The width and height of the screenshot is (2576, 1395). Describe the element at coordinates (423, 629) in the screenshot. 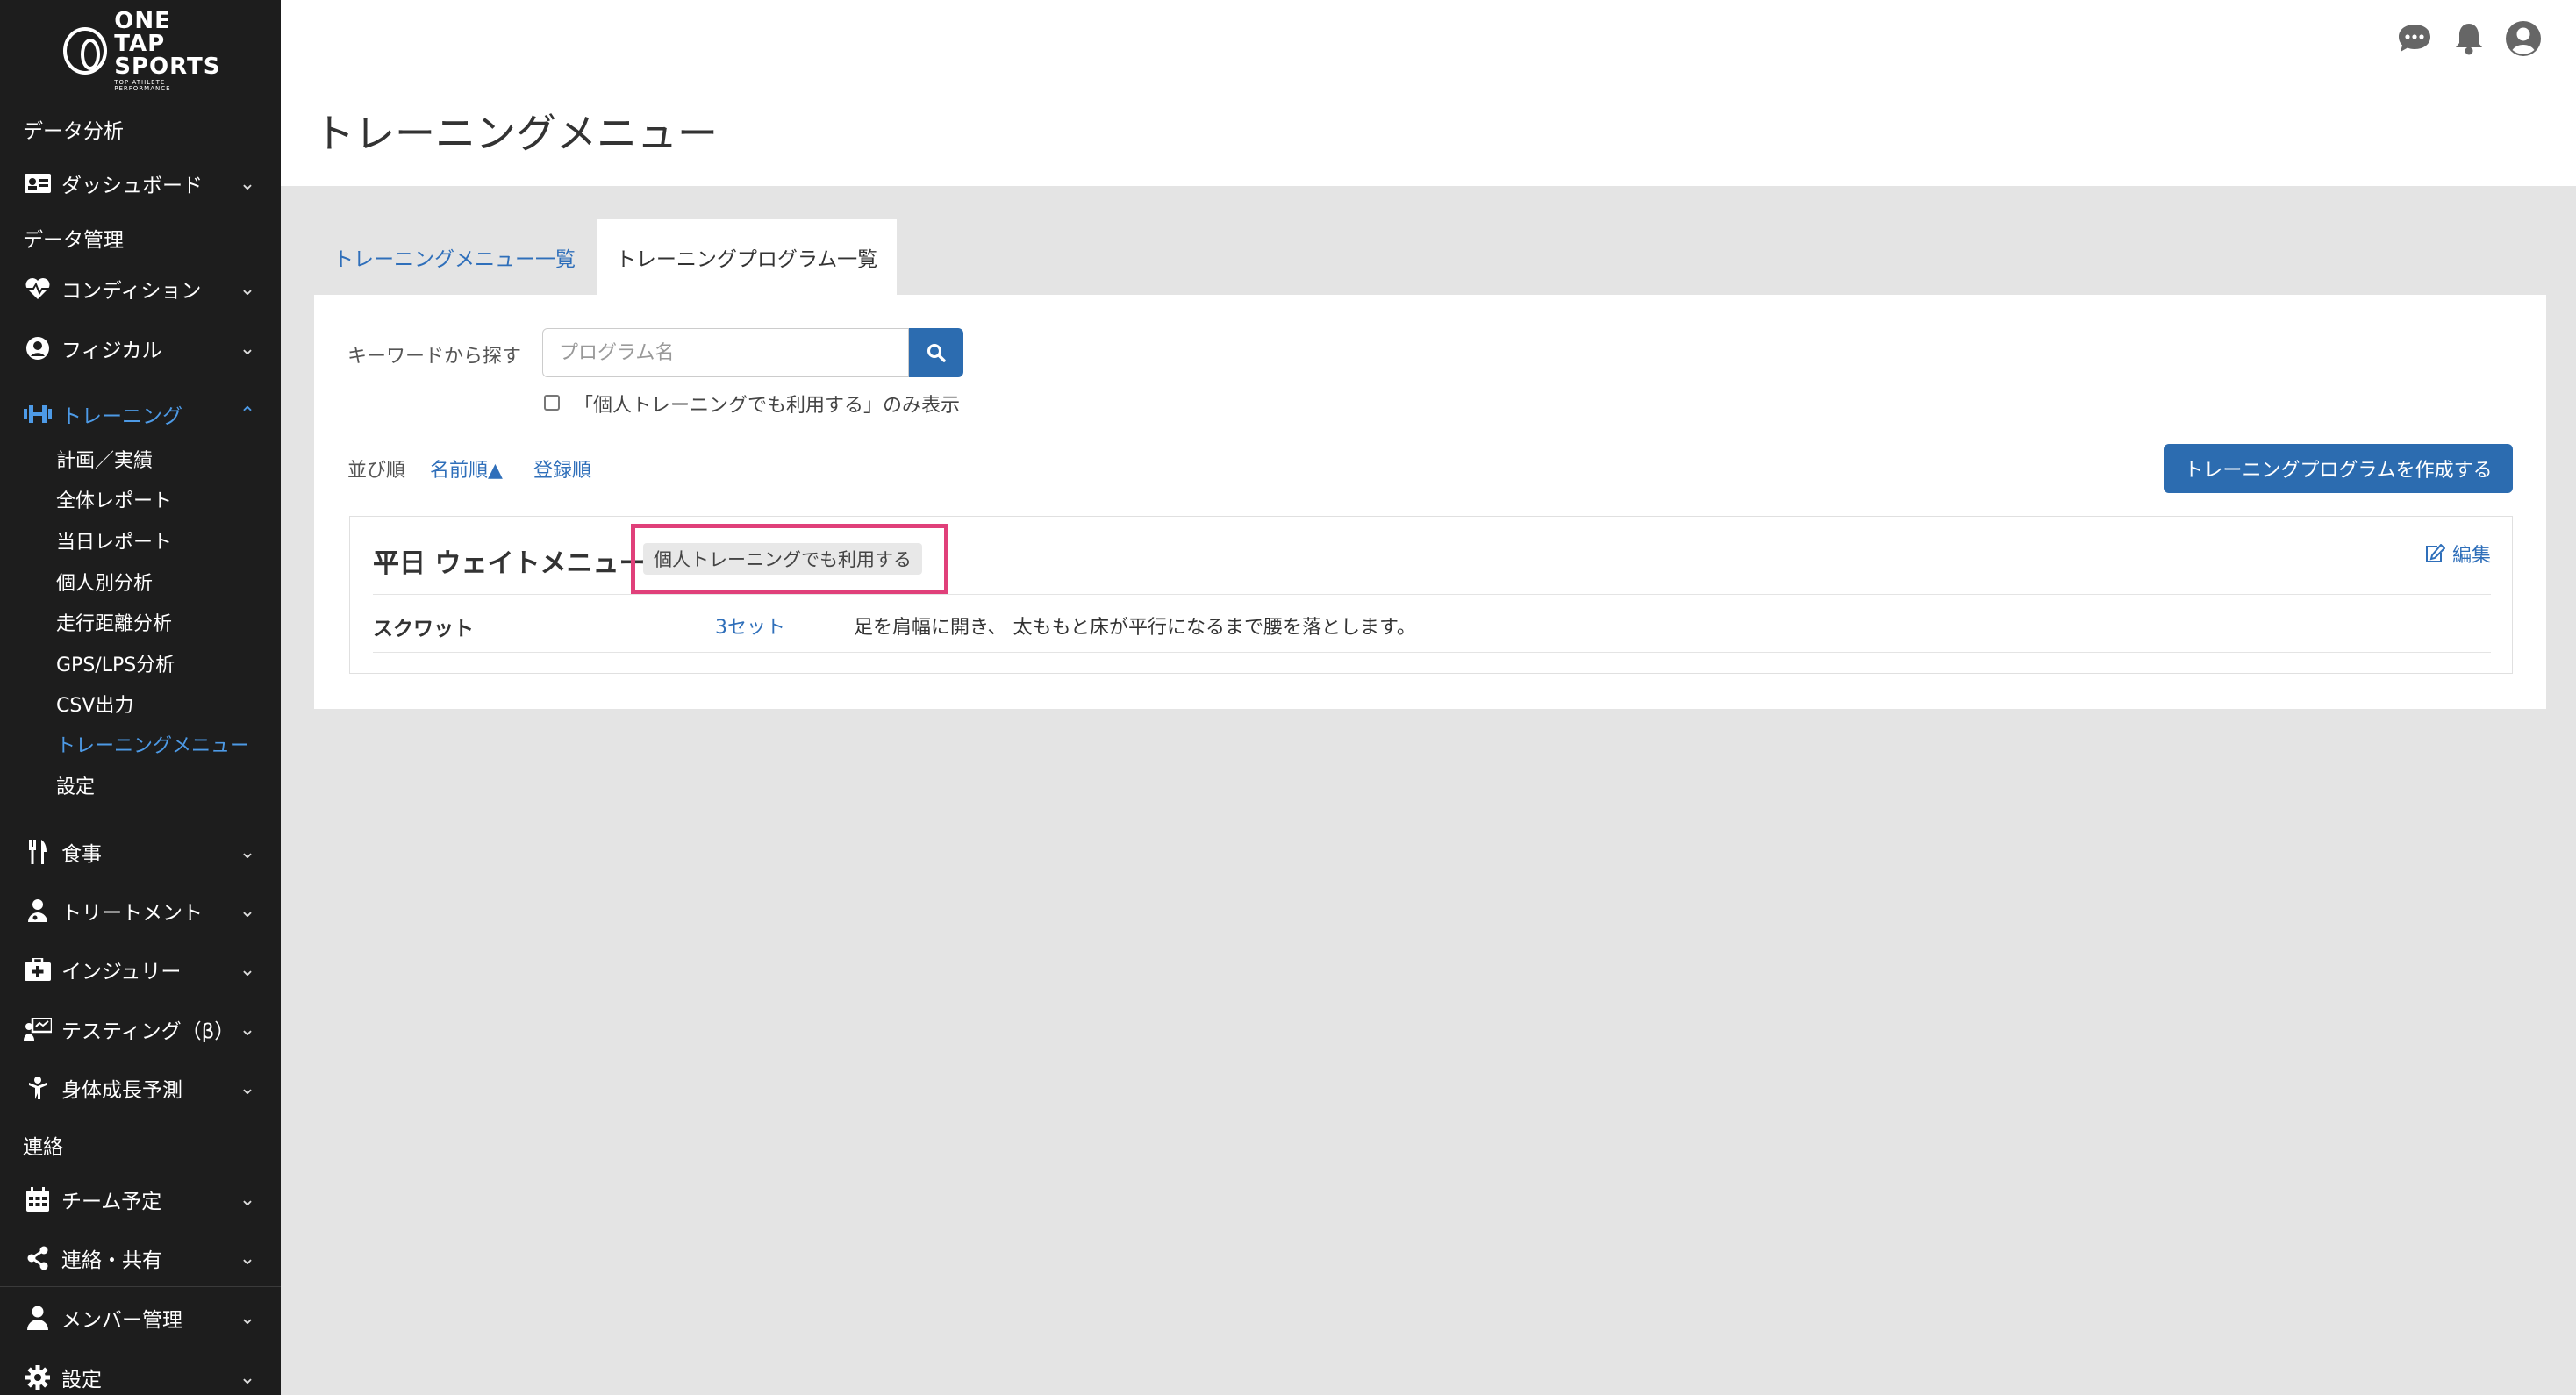

I see `exercise-name: スクワット` at that location.